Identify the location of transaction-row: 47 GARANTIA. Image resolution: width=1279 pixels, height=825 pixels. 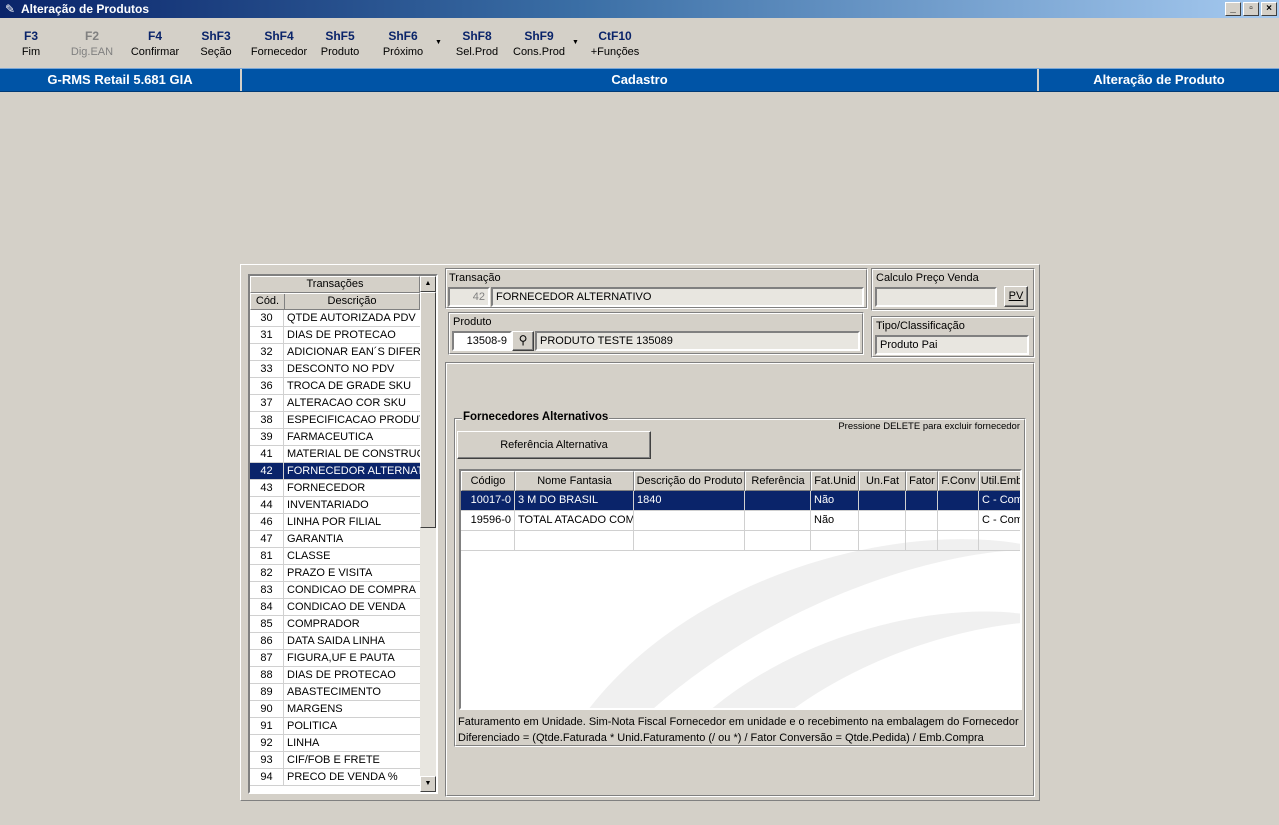
(335, 539).